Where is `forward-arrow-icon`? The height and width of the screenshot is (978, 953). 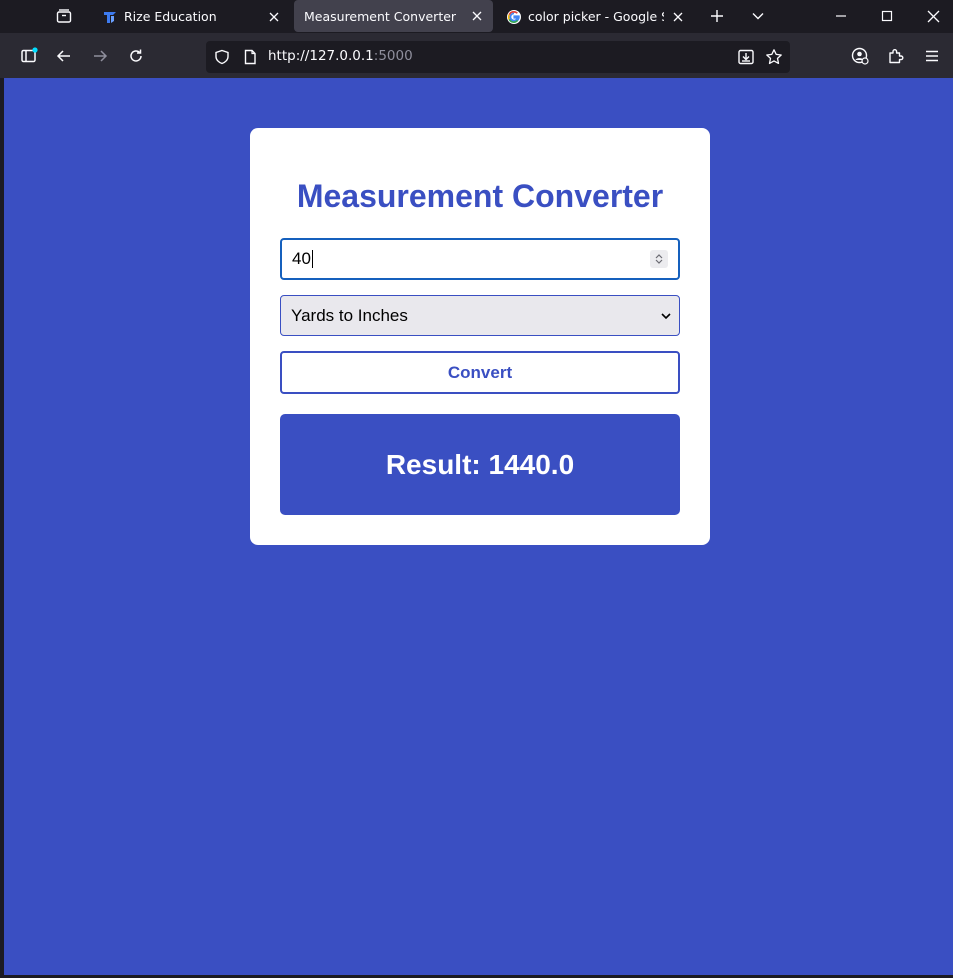
forward-arrow-icon is located at coordinates (101, 56).